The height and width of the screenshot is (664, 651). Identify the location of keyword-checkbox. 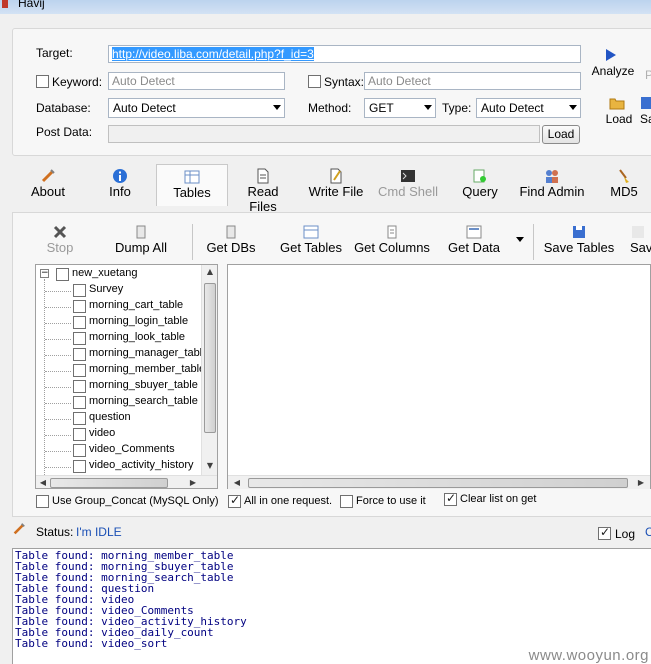
(42, 81).